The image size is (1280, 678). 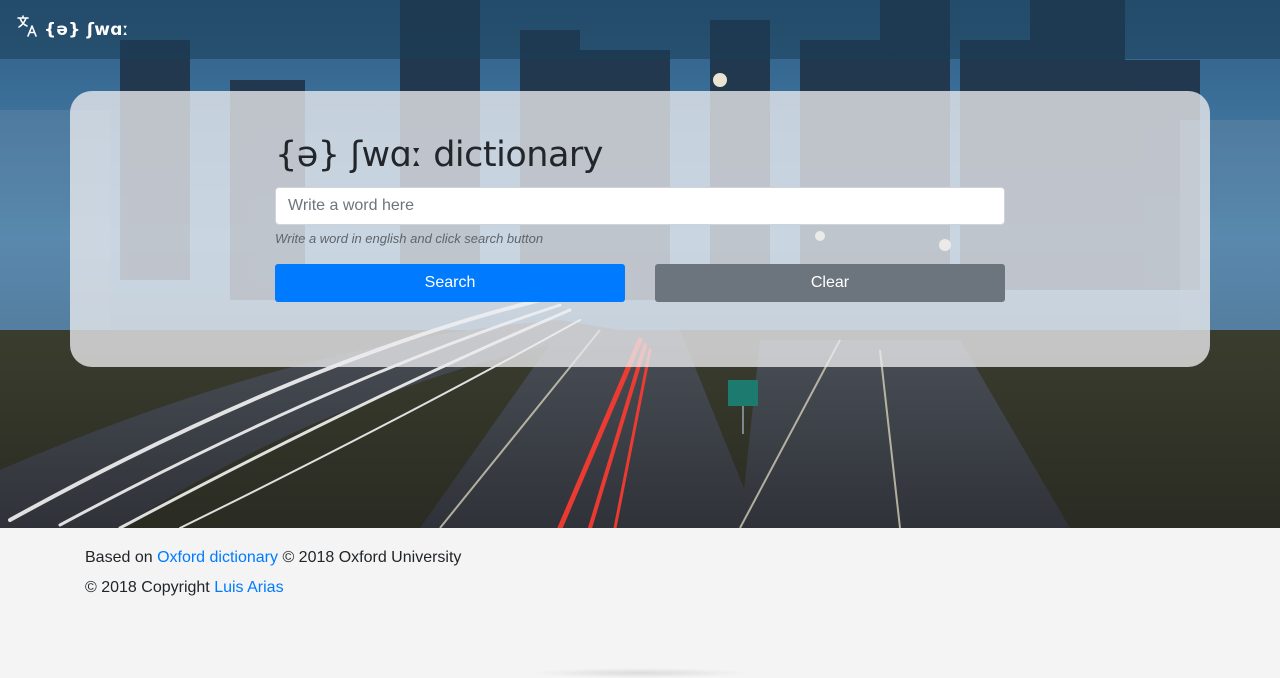 What do you see at coordinates (28, 26) in the screenshot?
I see `translate-icon` at bounding box center [28, 26].